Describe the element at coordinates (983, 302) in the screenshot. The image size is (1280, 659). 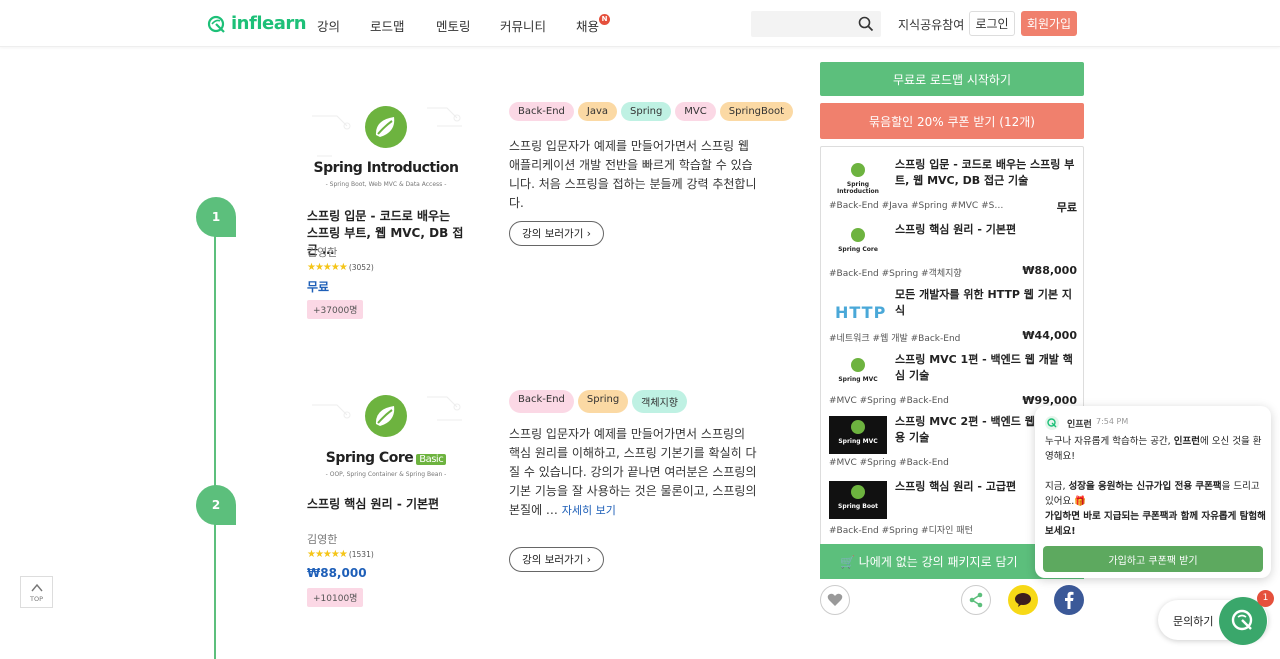
I see `package-title: 모든 개발자를 위한 HTTP 웹 기본 지식` at that location.